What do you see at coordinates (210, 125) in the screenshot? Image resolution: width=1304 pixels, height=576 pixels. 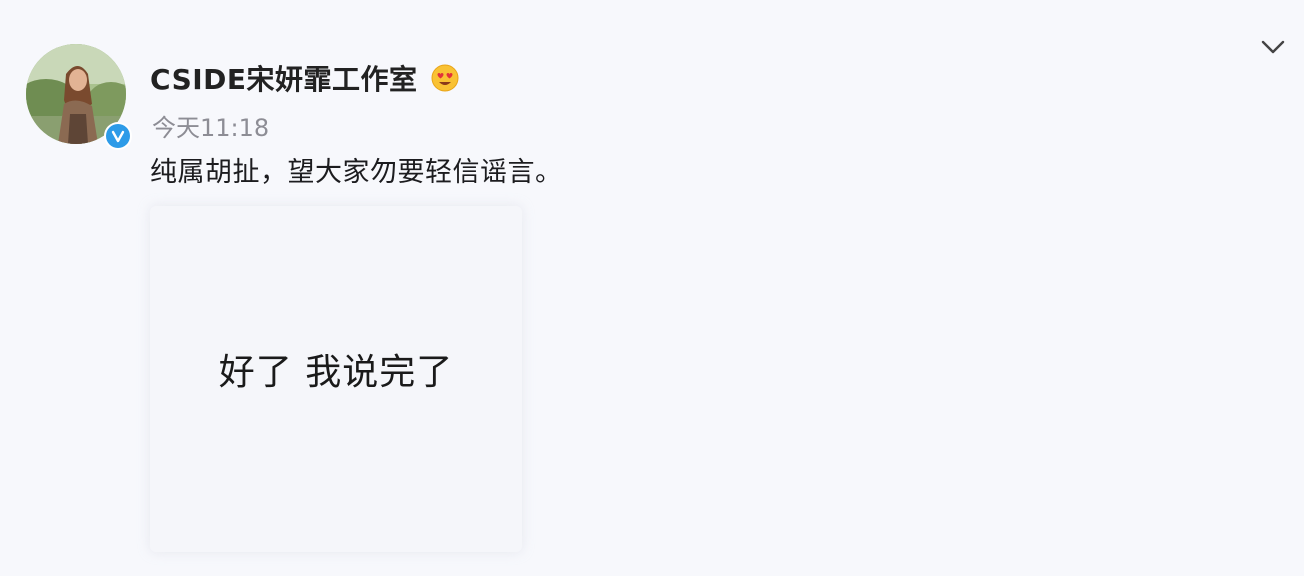 I see `post-timestamp: 今天11:18` at bounding box center [210, 125].